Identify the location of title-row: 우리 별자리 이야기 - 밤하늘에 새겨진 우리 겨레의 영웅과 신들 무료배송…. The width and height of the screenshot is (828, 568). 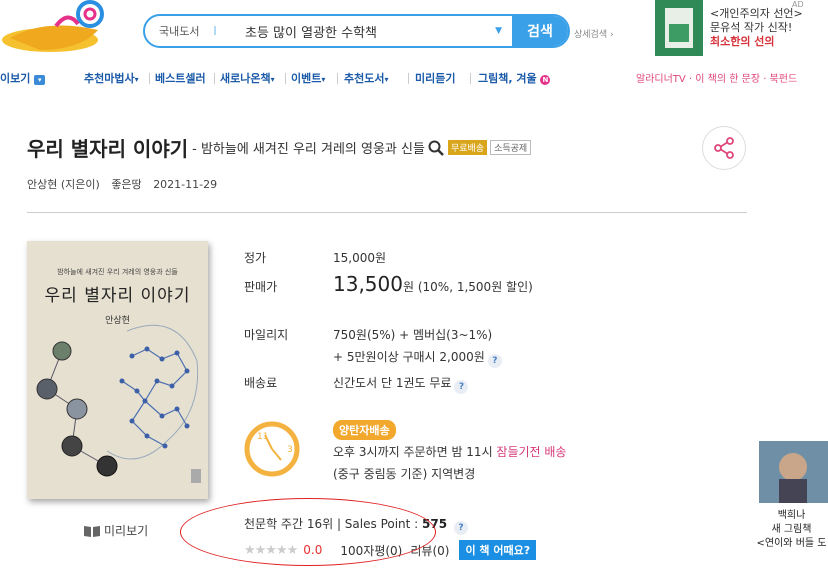
(279, 147).